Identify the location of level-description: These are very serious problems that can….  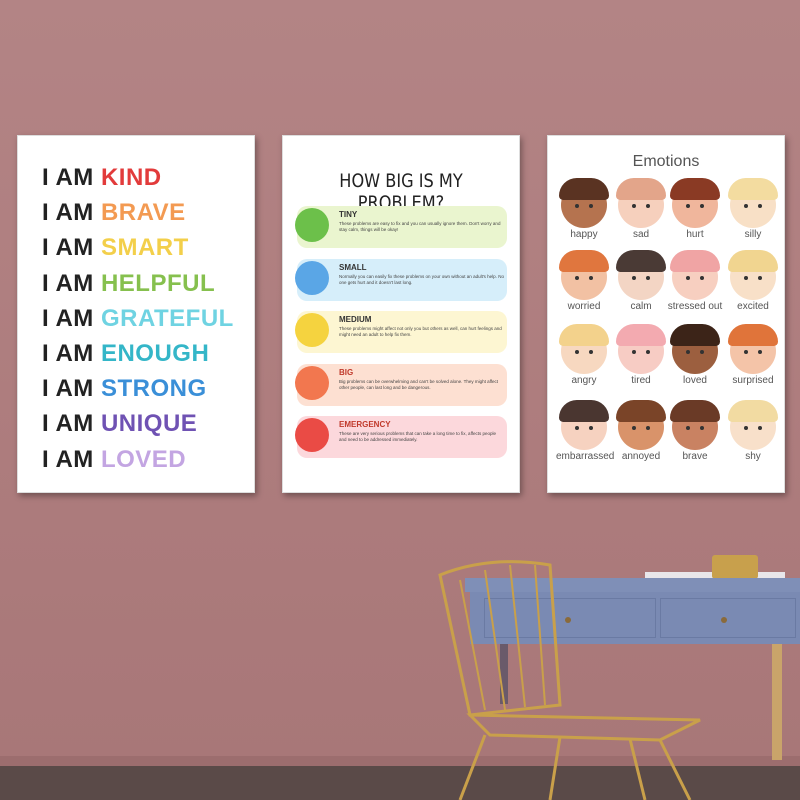
(417, 436).